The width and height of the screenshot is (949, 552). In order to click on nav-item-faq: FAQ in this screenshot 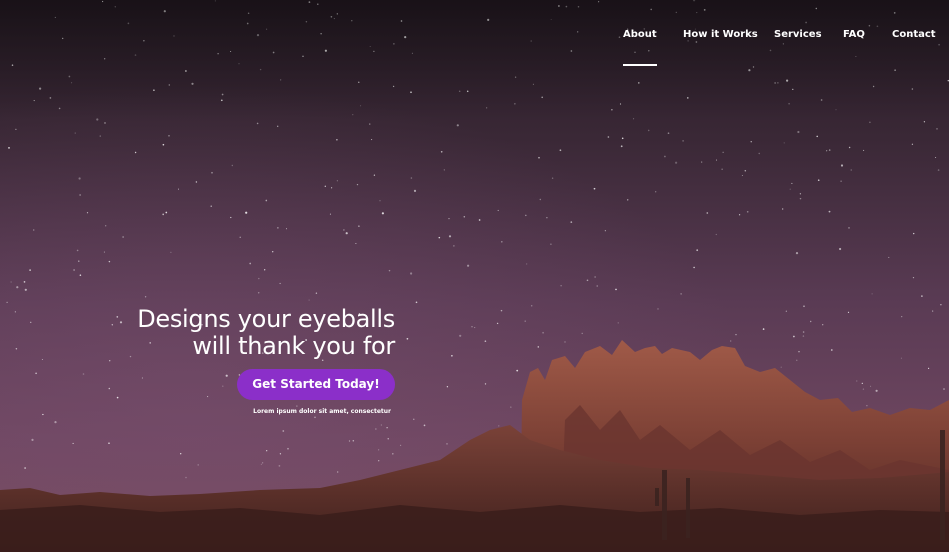, I will do `click(854, 34)`.